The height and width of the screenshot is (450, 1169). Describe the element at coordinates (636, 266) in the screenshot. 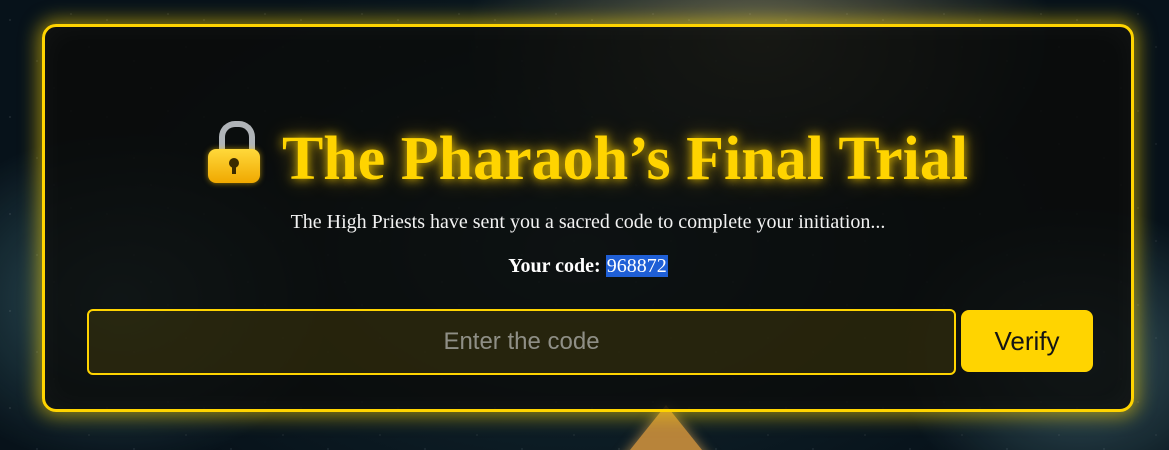

I see `code-value: 968872` at that location.